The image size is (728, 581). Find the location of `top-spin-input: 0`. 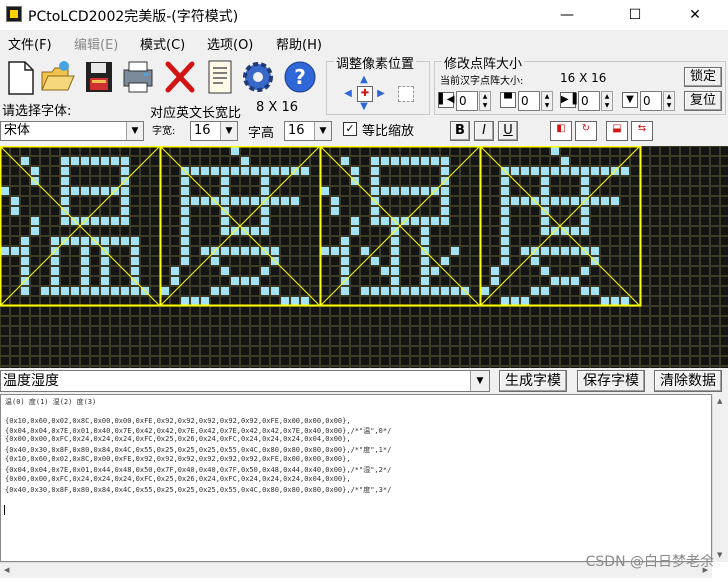

top-spin-input: 0 is located at coordinates (529, 101).